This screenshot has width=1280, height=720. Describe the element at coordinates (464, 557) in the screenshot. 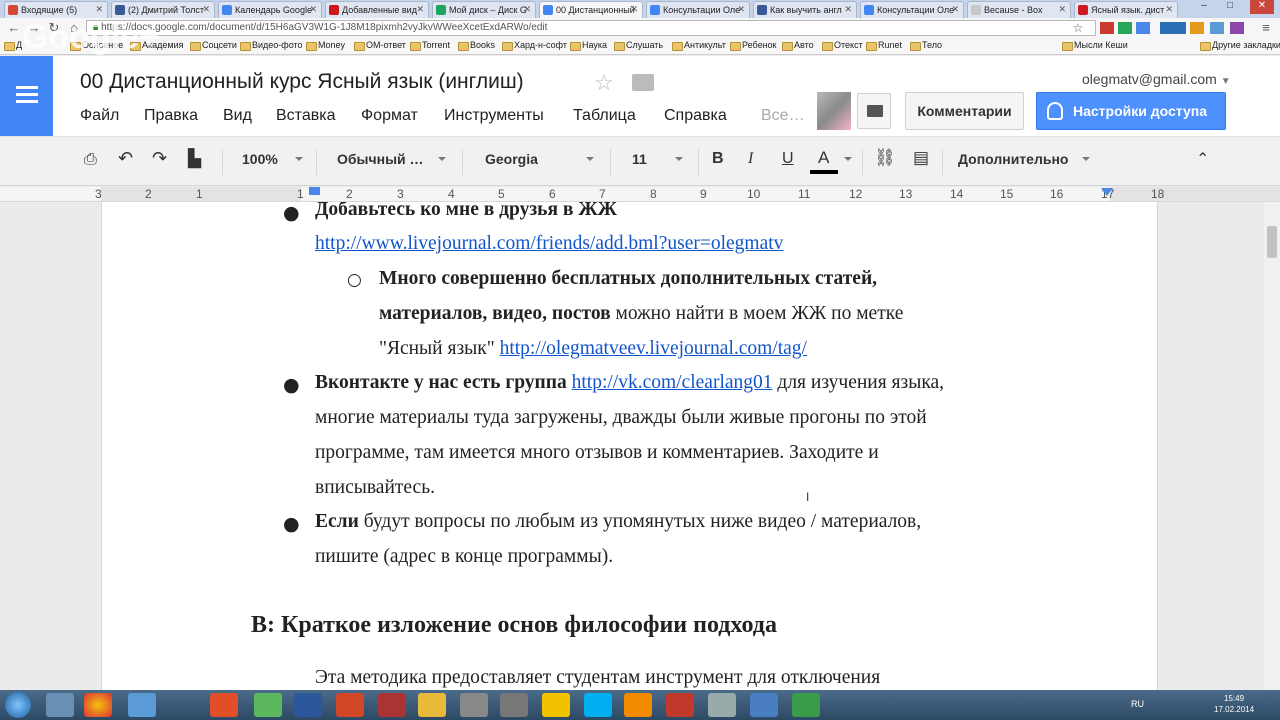

I see `paragraph: пишите (адрес в конце программы).` at that location.